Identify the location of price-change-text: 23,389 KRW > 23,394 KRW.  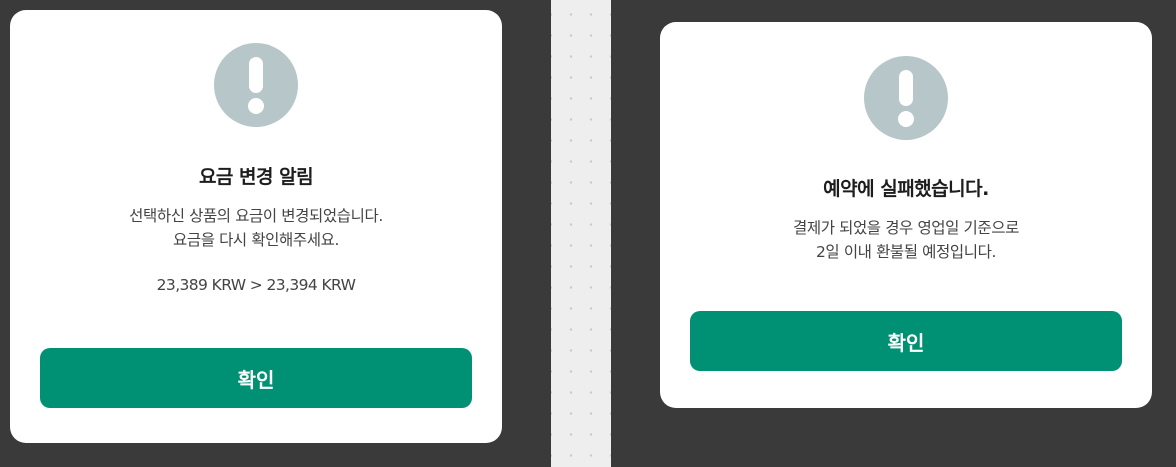
(256, 285).